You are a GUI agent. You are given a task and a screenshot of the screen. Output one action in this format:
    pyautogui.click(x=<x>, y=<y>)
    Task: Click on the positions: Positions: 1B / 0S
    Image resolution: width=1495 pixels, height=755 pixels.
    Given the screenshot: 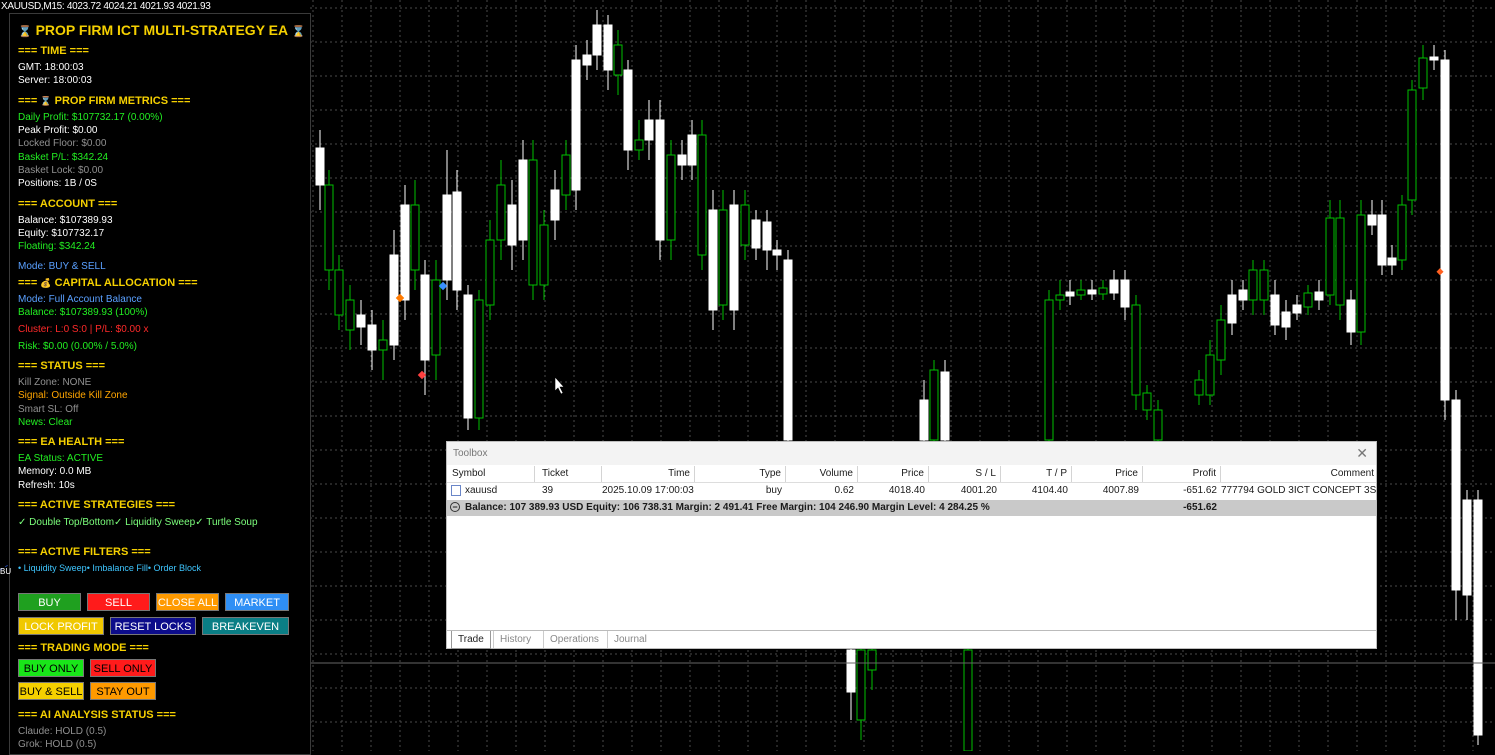 What is the action you would take?
    pyautogui.click(x=57, y=183)
    